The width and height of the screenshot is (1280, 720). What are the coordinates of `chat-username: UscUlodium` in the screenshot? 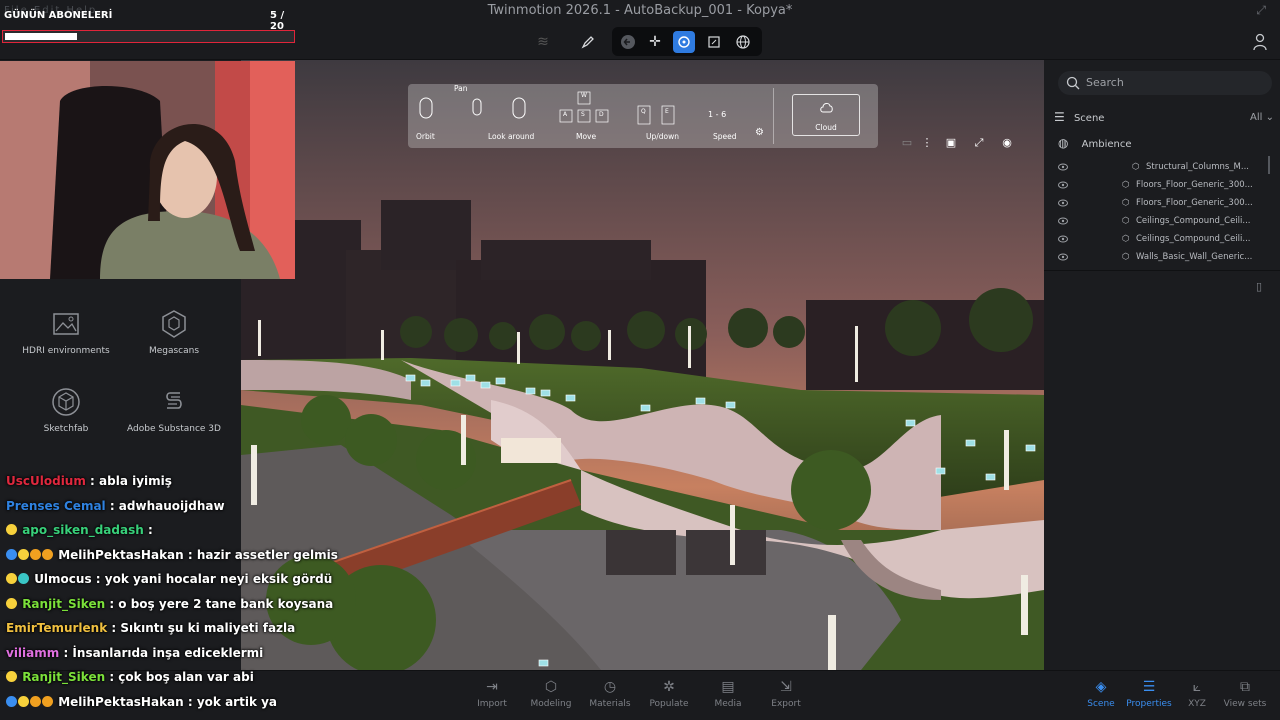 It's located at (46, 481).